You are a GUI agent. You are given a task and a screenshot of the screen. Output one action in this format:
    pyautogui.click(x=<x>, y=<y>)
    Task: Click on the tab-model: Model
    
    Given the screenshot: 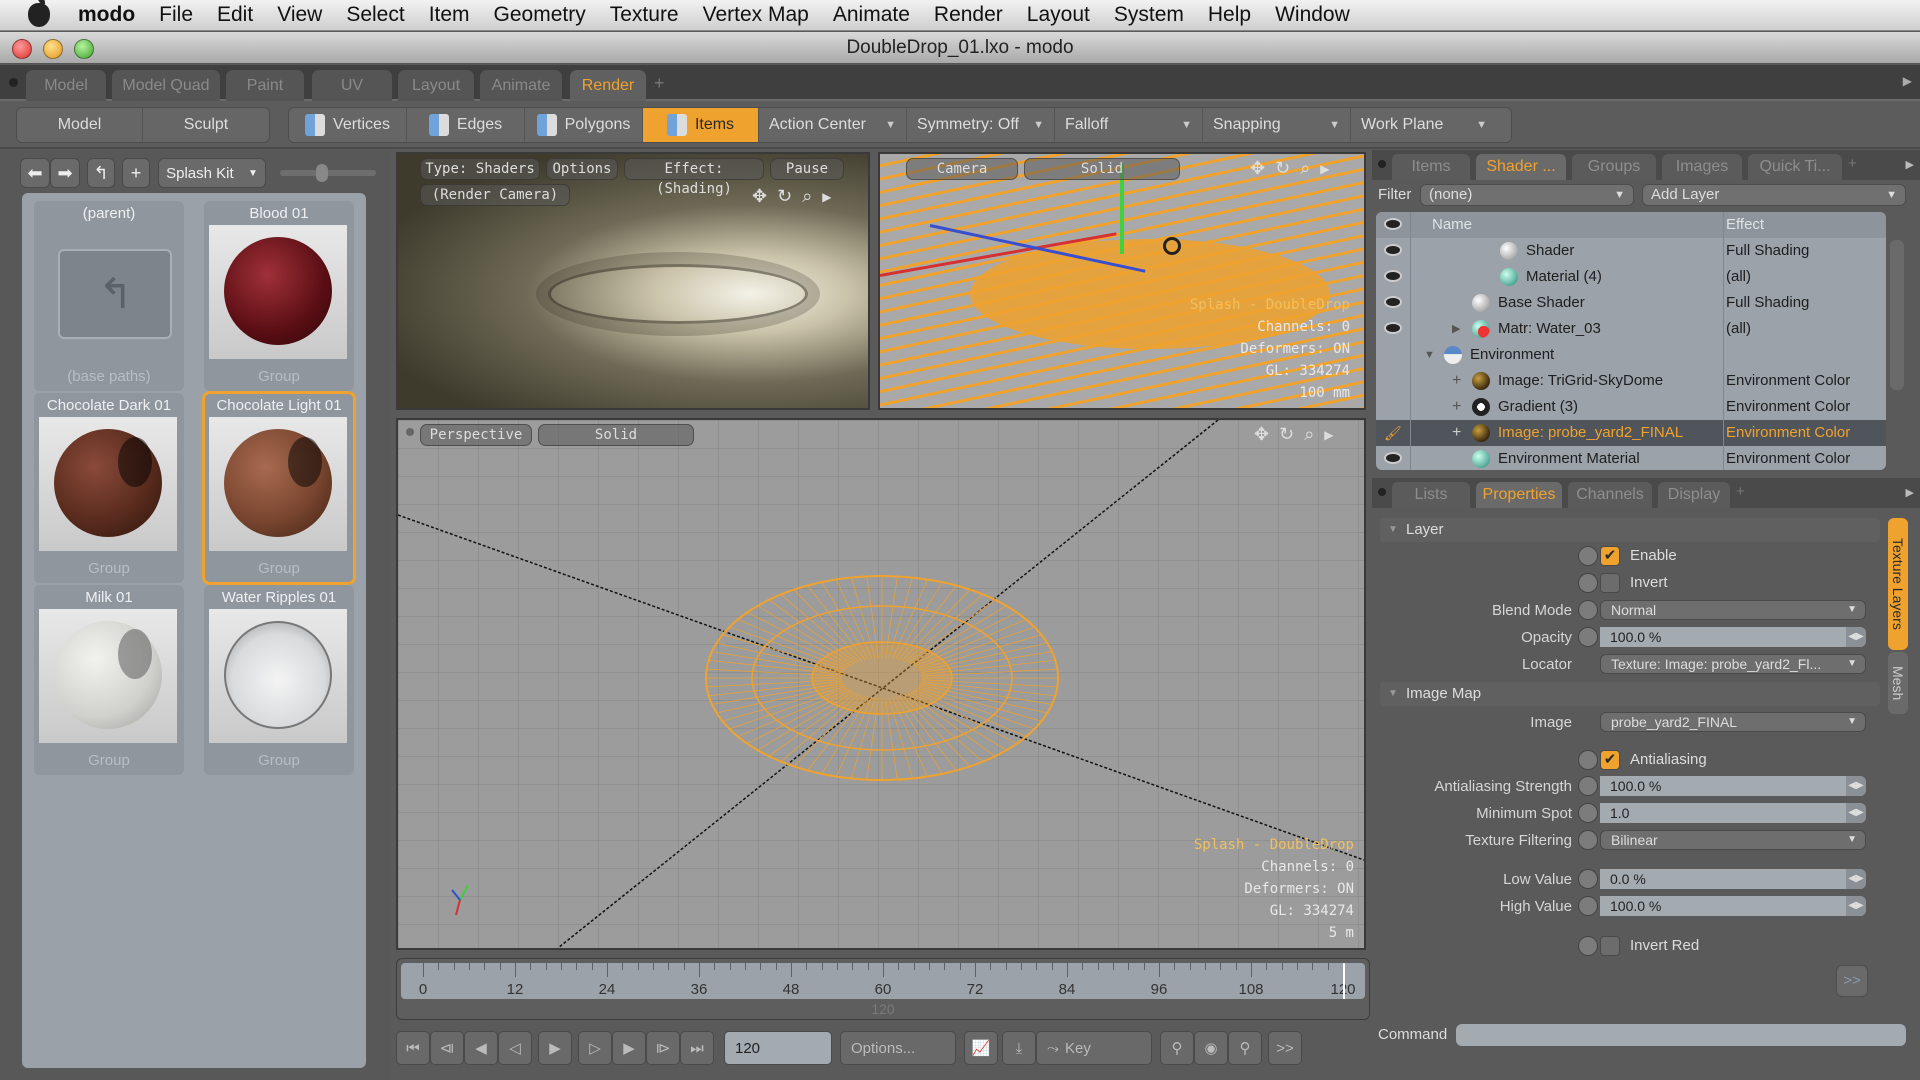 What is the action you would take?
    pyautogui.click(x=66, y=85)
    